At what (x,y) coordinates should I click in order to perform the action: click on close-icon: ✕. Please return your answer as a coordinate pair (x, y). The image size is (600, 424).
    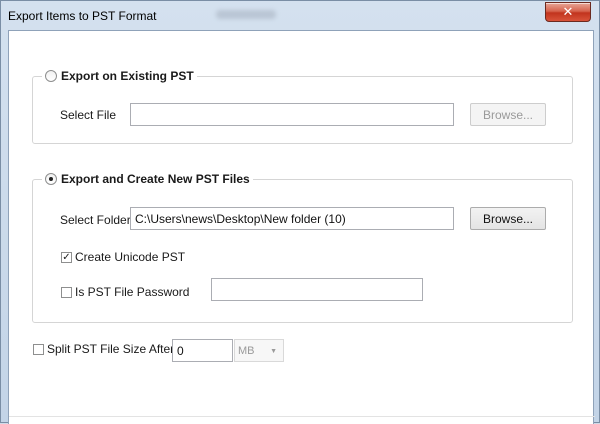
    Looking at the image, I should click on (568, 11).